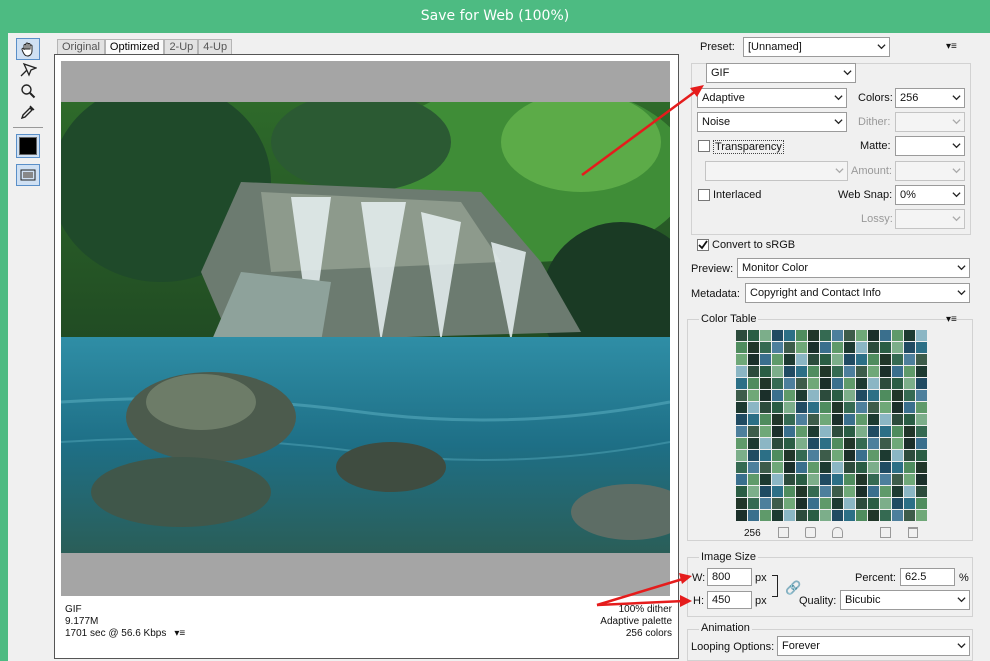 This screenshot has height=661, width=990. What do you see at coordinates (913, 532) in the screenshot?
I see `trash-icon` at bounding box center [913, 532].